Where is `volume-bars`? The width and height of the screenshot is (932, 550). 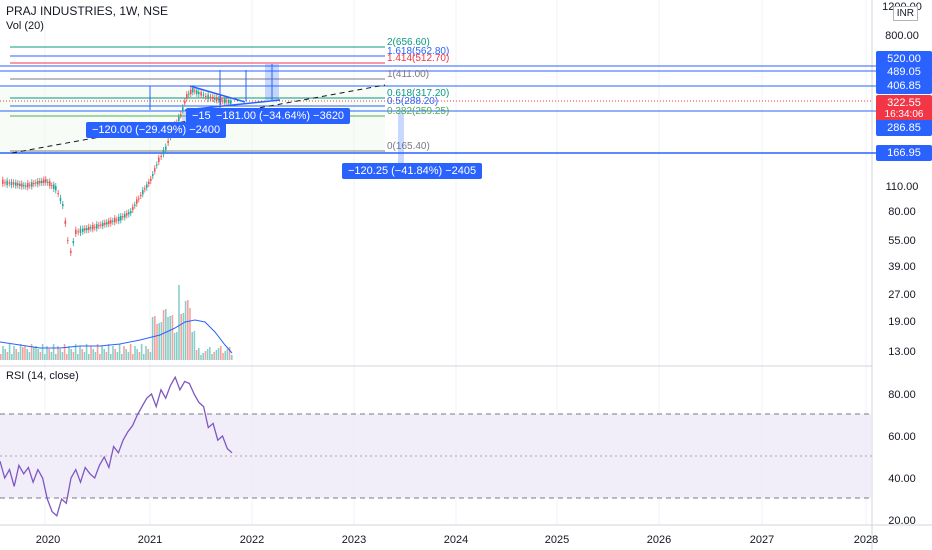
volume-bars is located at coordinates (116, 322).